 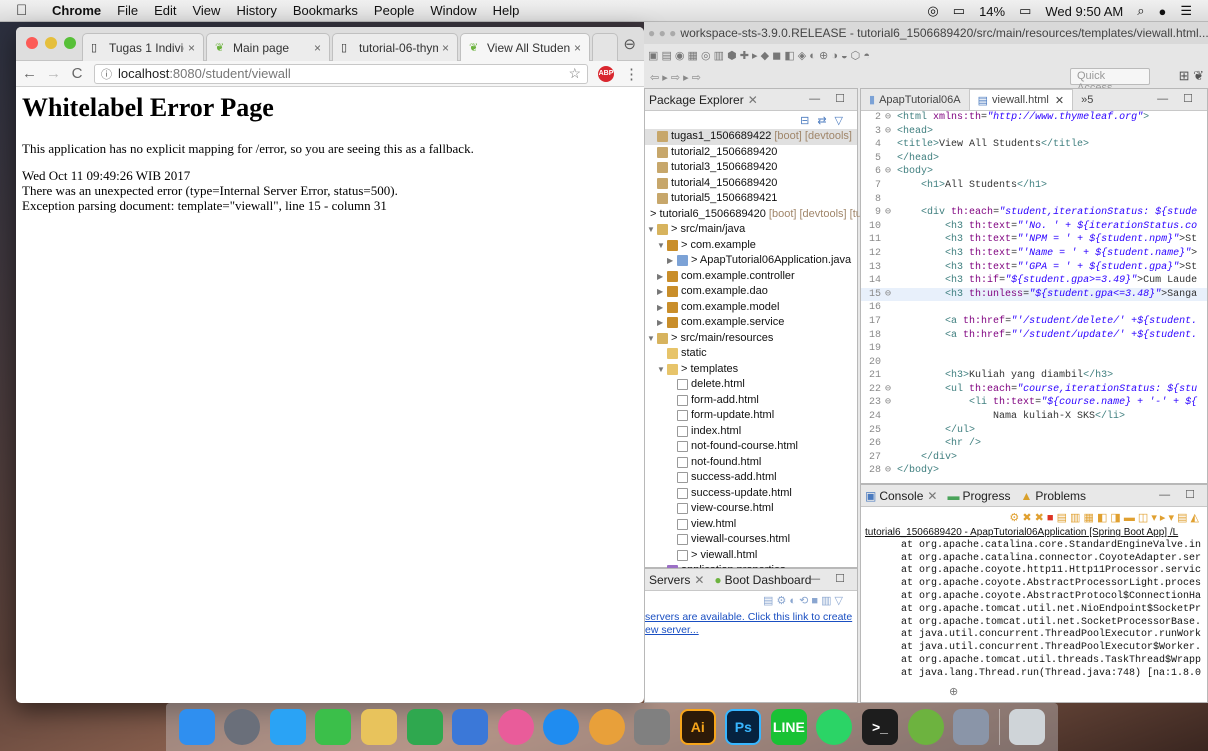 I want to click on tree-item: tutorial4_1506689420, so click(x=751, y=184).